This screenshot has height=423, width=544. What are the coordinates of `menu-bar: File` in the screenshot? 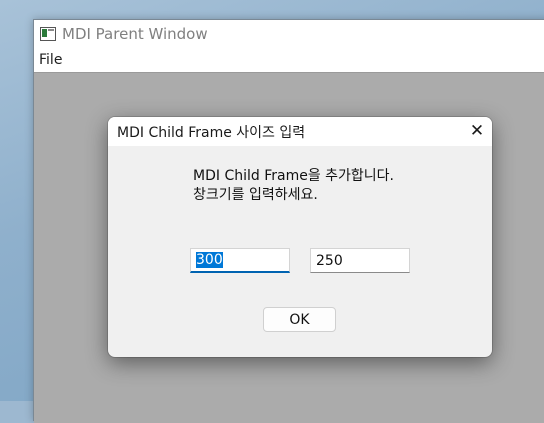 It's located at (289, 61).